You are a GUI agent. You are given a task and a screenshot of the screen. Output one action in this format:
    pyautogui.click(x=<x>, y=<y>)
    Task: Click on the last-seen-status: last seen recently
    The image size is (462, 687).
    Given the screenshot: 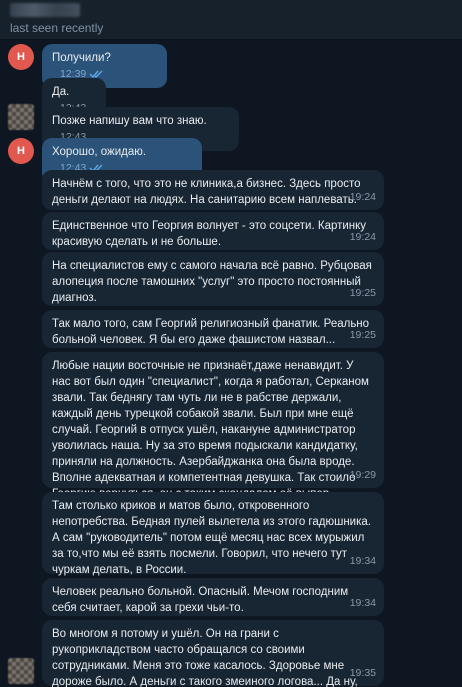 What is the action you would take?
    pyautogui.click(x=57, y=28)
    